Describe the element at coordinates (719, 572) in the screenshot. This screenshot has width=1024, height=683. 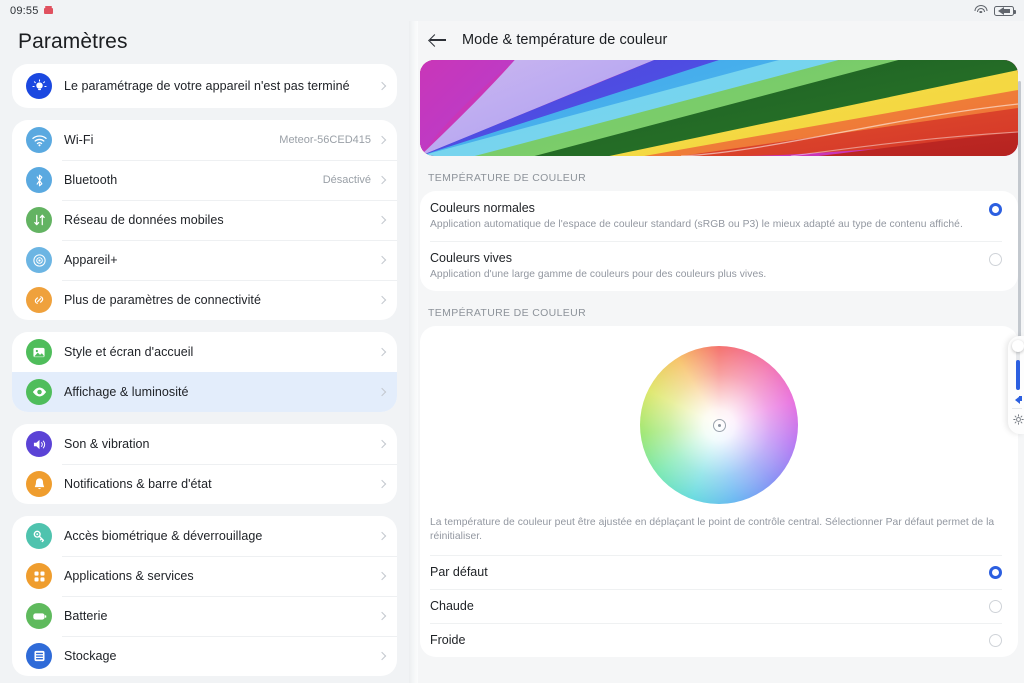
I see `temperature-option: Par défaut` at that location.